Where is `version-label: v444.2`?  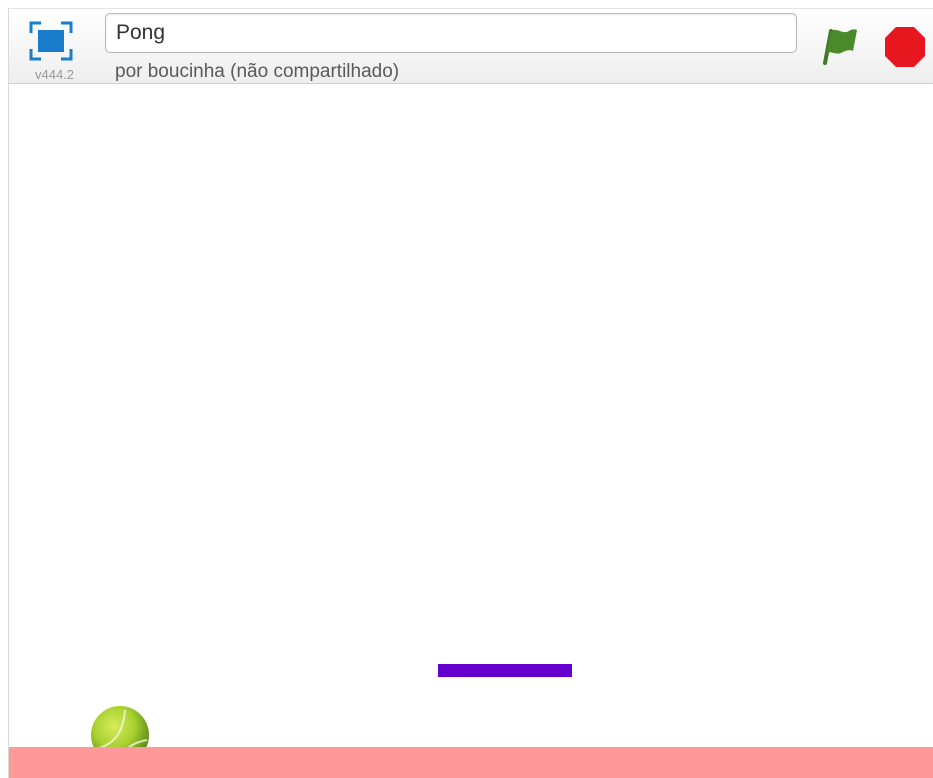 version-label: v444.2 is located at coordinates (55, 74).